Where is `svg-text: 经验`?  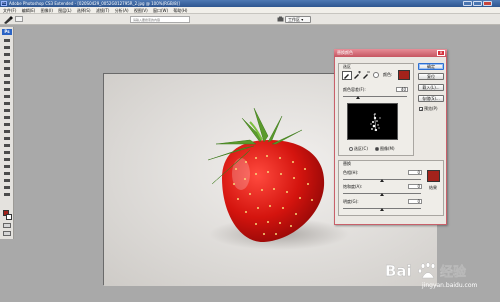 svg-text: 经验 is located at coordinates (453, 272).